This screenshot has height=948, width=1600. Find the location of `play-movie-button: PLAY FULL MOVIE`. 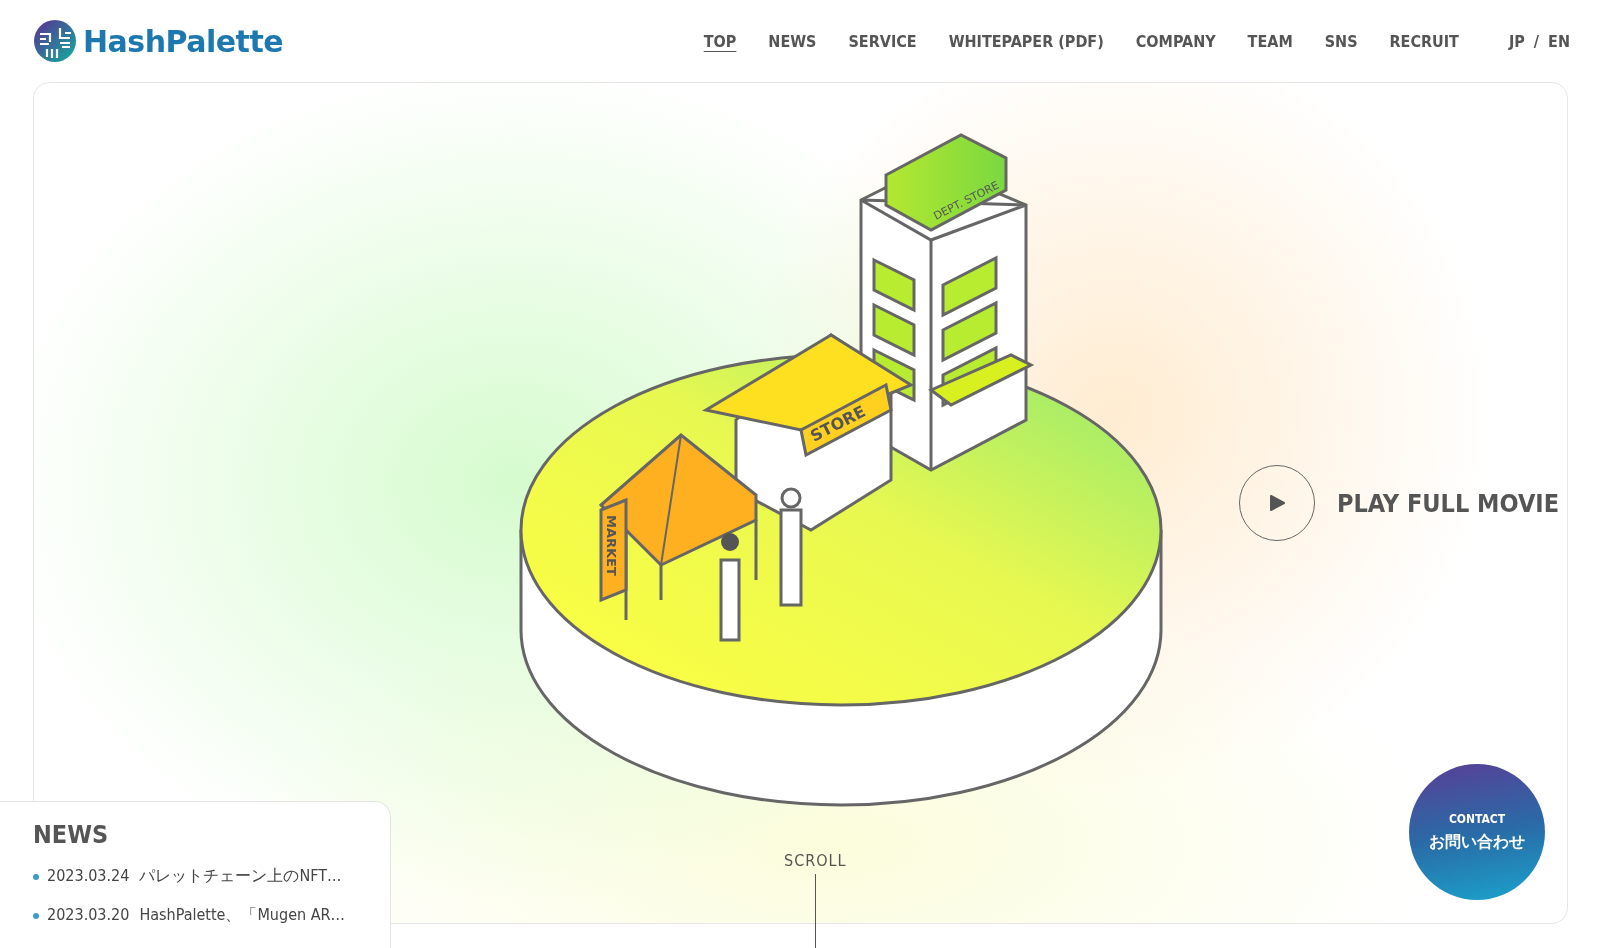

play-movie-button: PLAY FULL MOVIE is located at coordinates (1399, 503).